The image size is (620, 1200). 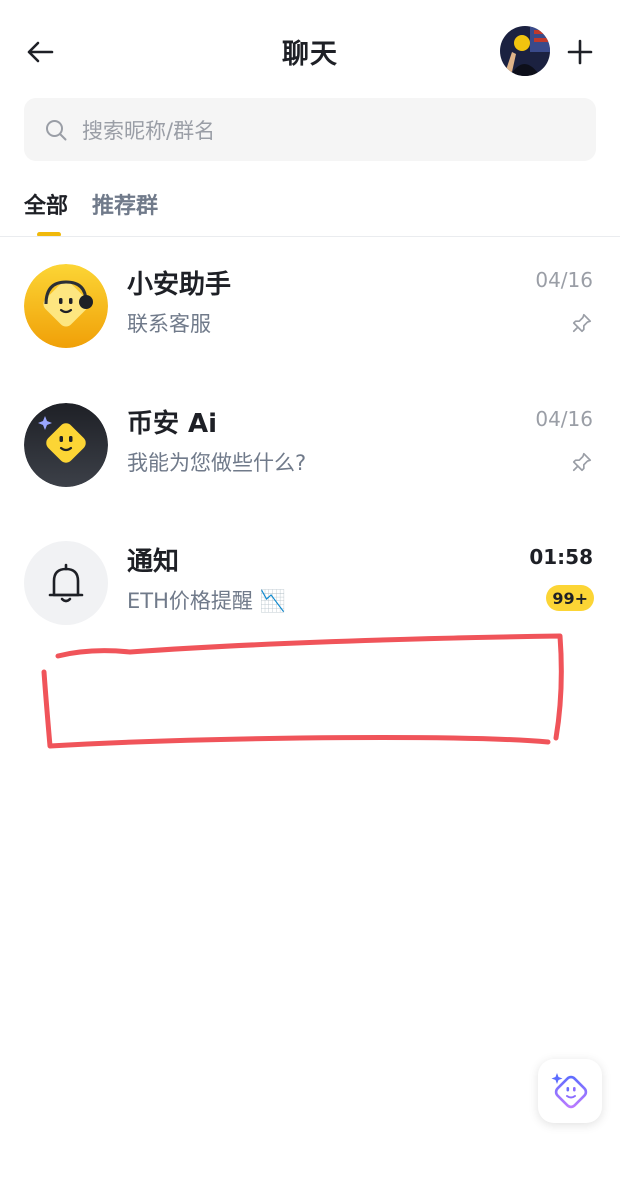 I want to click on tab-recommended-groups: 推荐群, so click(x=125, y=213).